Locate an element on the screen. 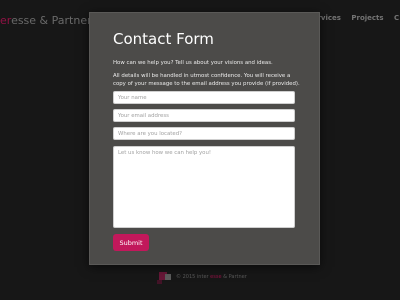 Image resolution: width=400 pixels, height=300 pixels. message-textarea is located at coordinates (204, 187).